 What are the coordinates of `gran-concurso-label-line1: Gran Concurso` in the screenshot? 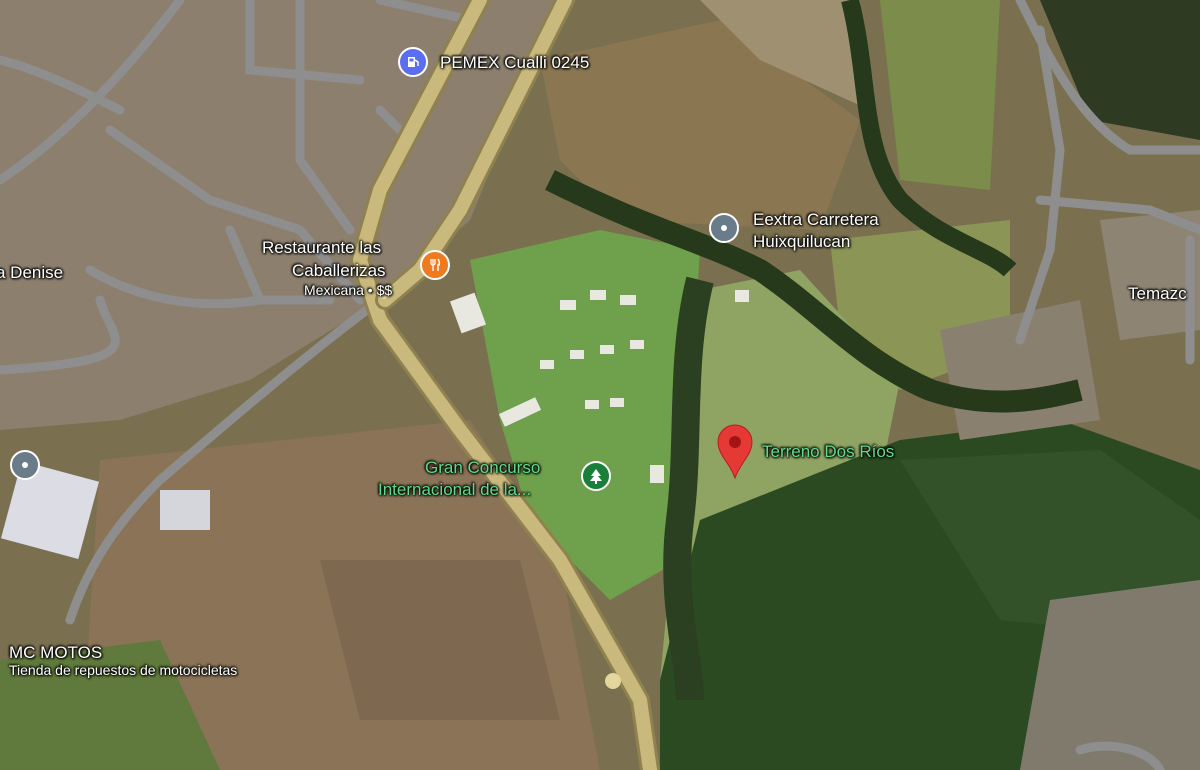 It's located at (482, 468).